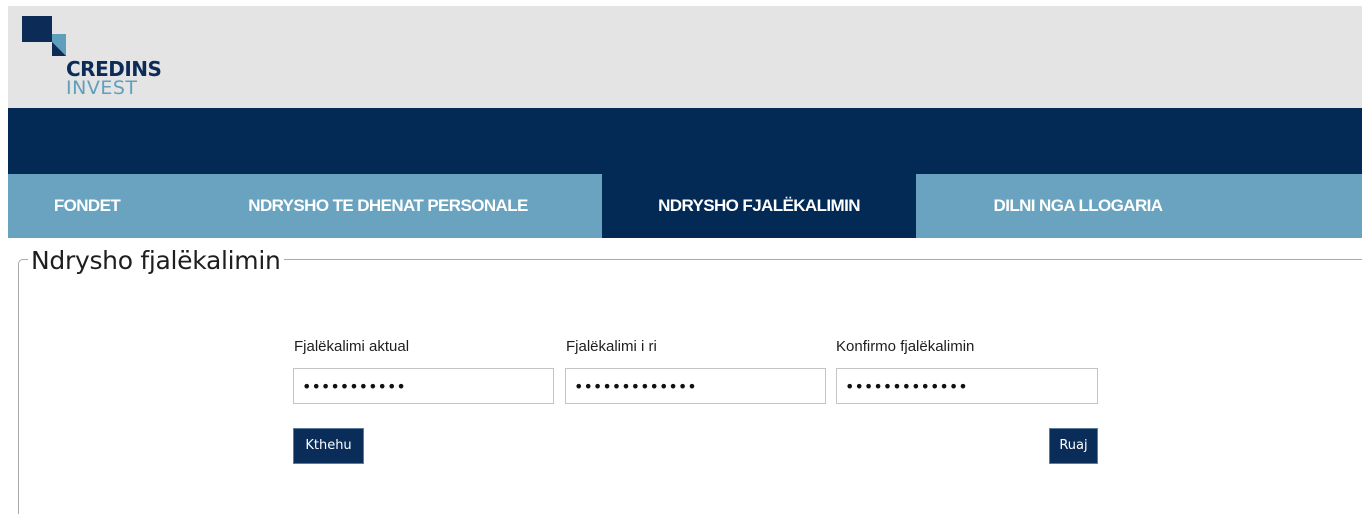  Describe the element at coordinates (156, 261) in the screenshot. I see `page-title: Ndrysho fjalëkalimin` at that location.